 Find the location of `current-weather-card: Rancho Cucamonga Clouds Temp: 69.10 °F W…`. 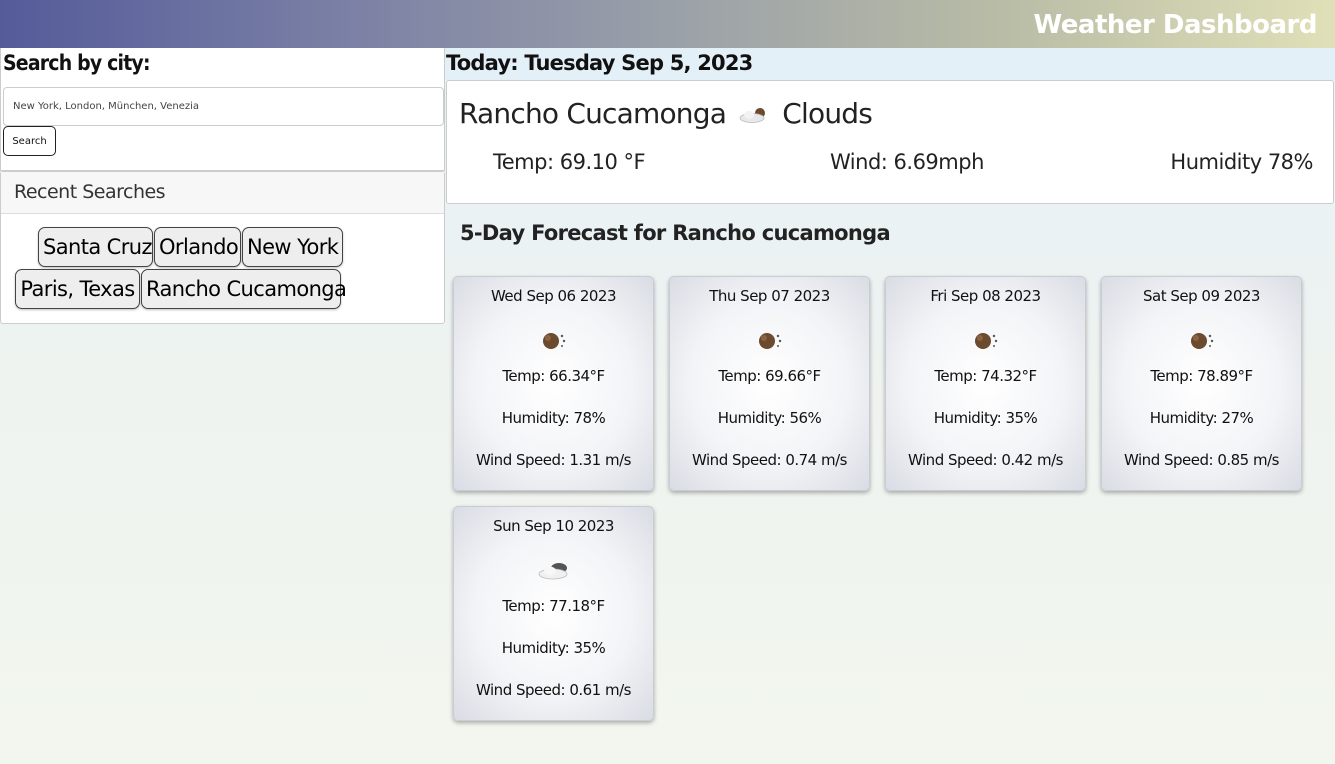

current-weather-card: Rancho Cucamonga Clouds Temp: 69.10 °F W… is located at coordinates (890, 142).